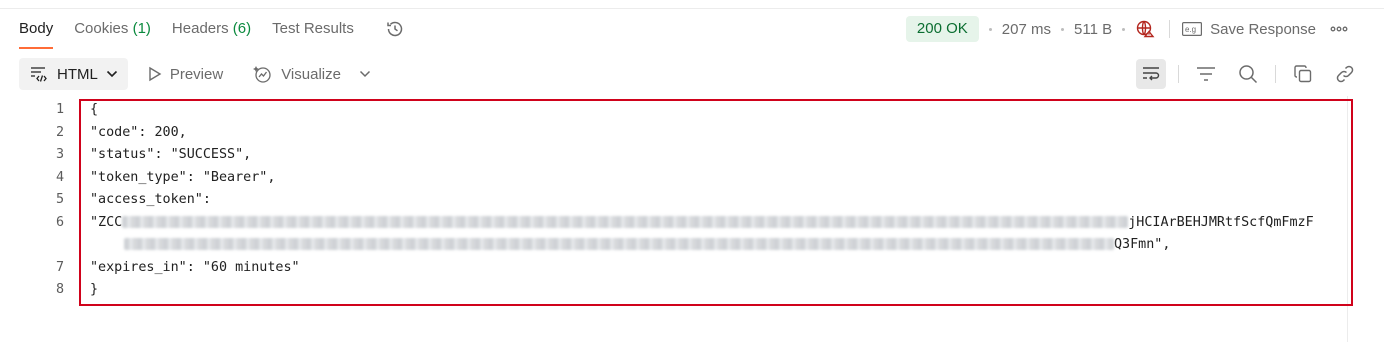 The image size is (1384, 342). I want to click on visualize-dropdown, so click(365, 74).